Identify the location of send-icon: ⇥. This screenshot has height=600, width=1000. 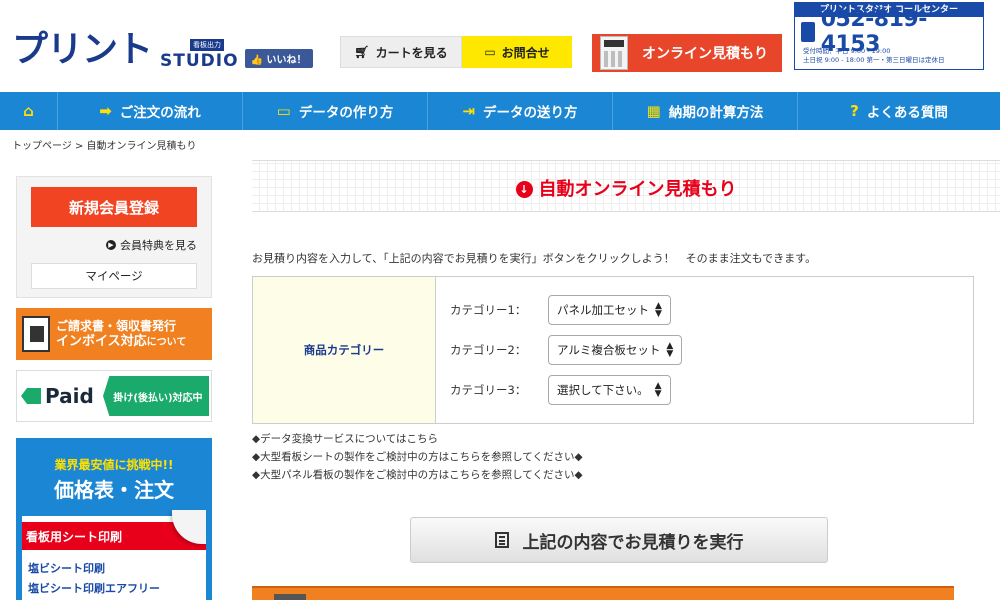
(469, 111).